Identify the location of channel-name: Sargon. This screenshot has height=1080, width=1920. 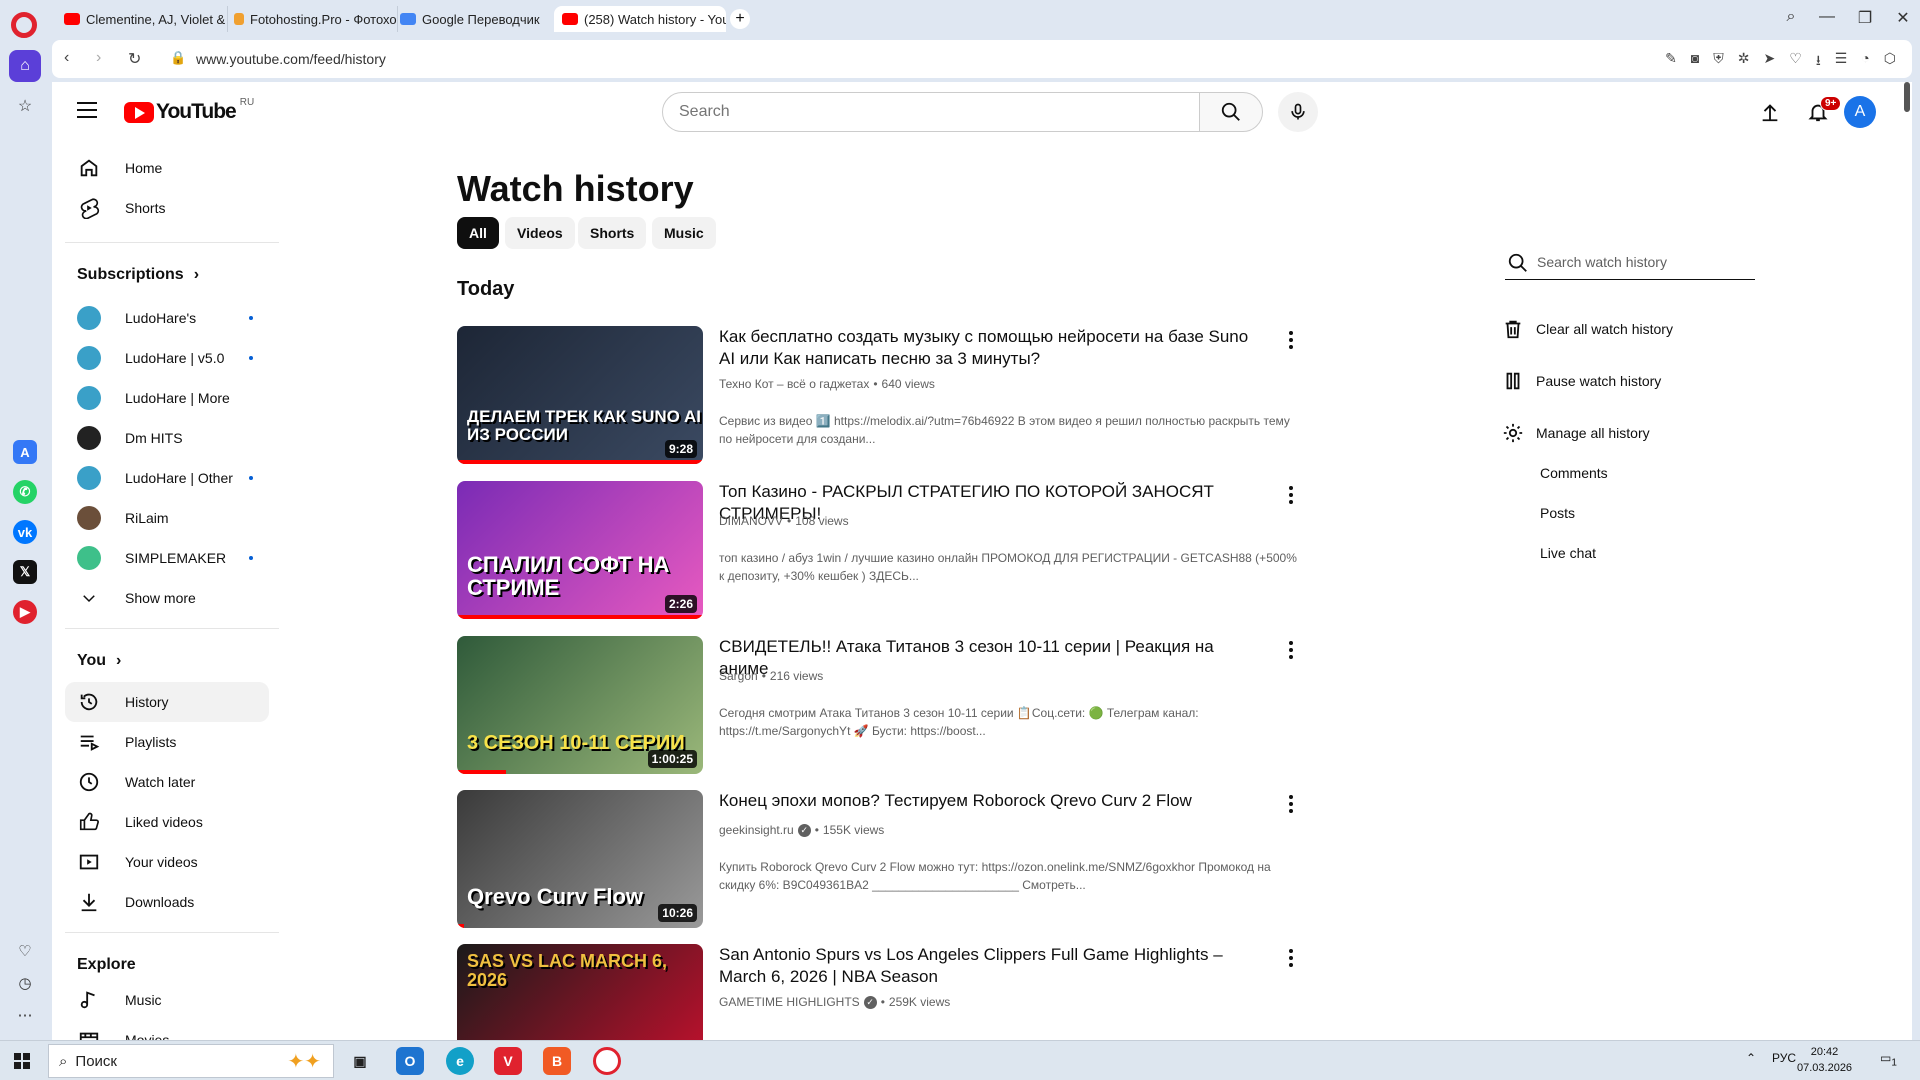
(738, 676).